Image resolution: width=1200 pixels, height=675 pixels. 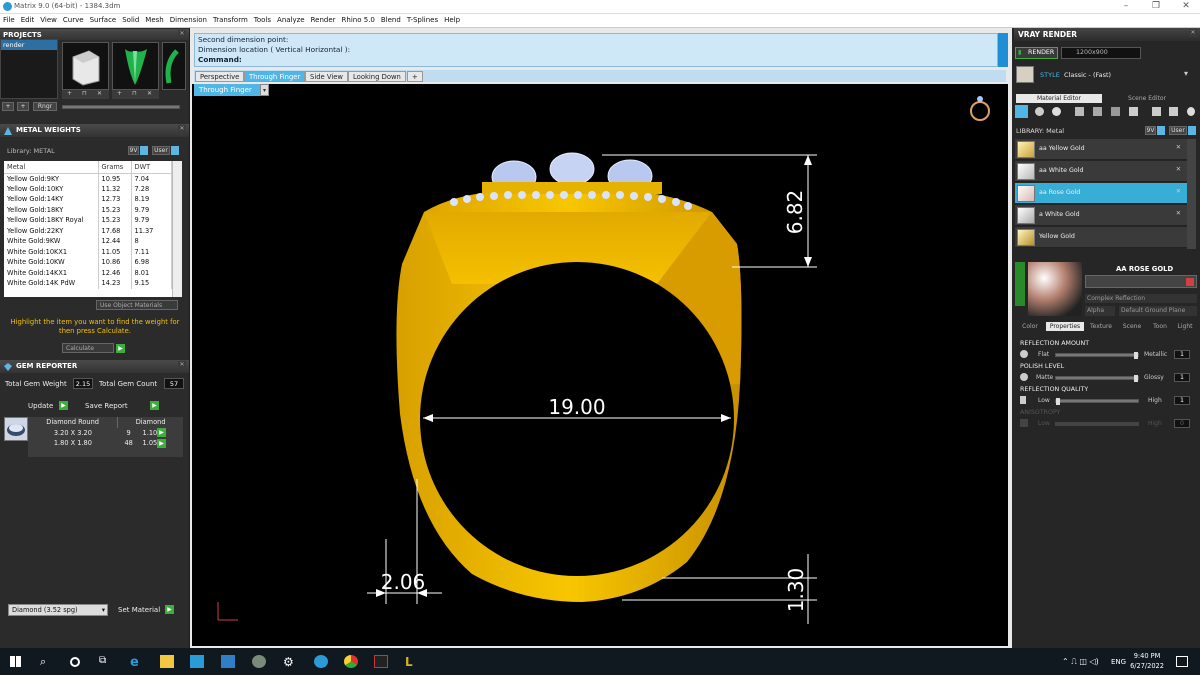 What do you see at coordinates (73, 19) in the screenshot?
I see `menu-curve: Curve` at bounding box center [73, 19].